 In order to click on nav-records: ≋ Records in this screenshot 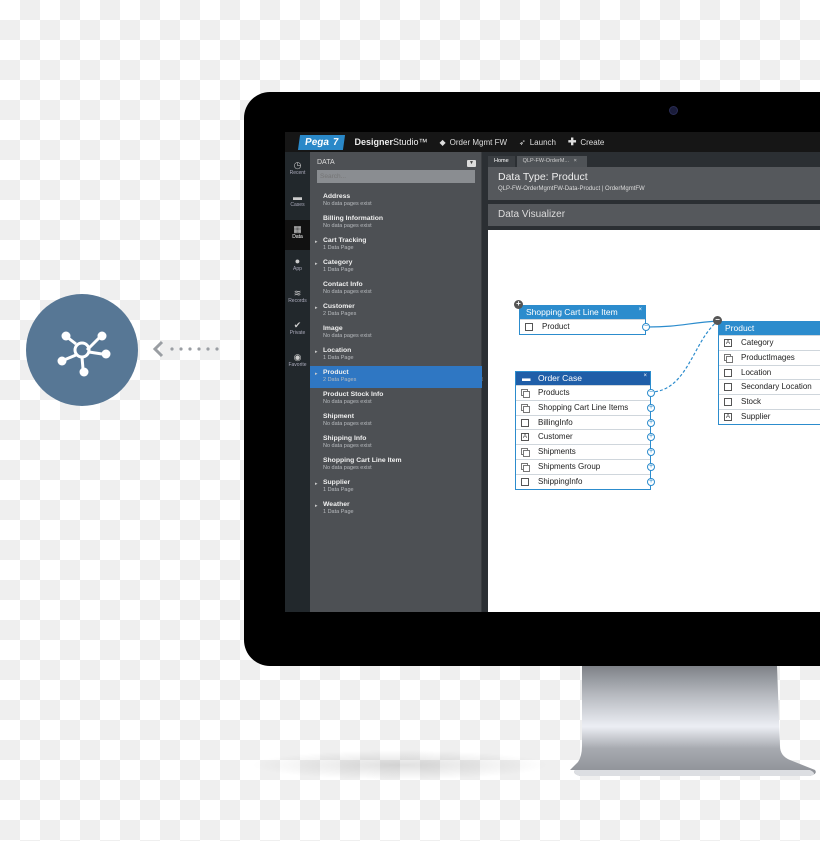, I will do `click(297, 299)`.